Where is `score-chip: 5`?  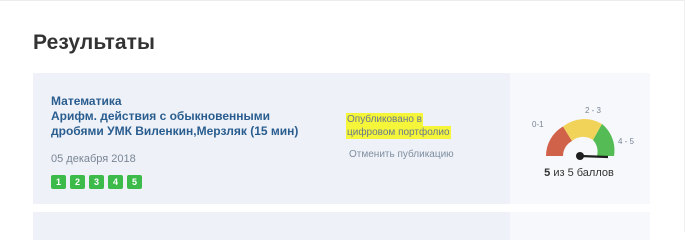 score-chip: 5 is located at coordinates (134, 182).